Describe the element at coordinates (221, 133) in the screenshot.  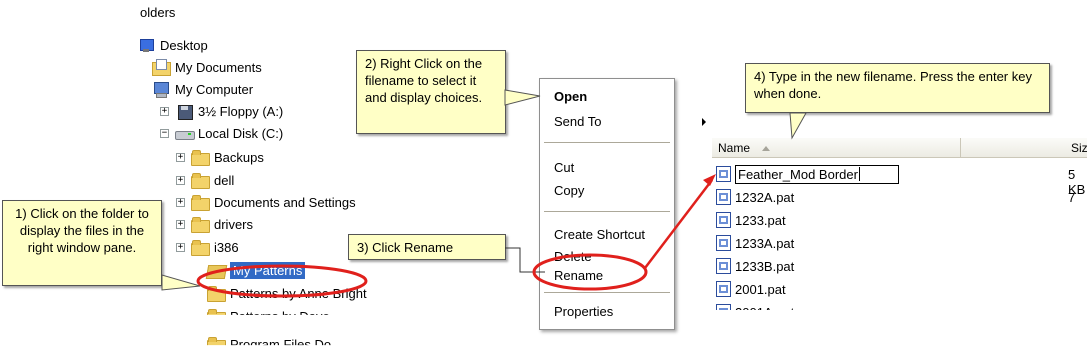
I see `tree-item-local-disk: − Local Disk (C:)` at that location.